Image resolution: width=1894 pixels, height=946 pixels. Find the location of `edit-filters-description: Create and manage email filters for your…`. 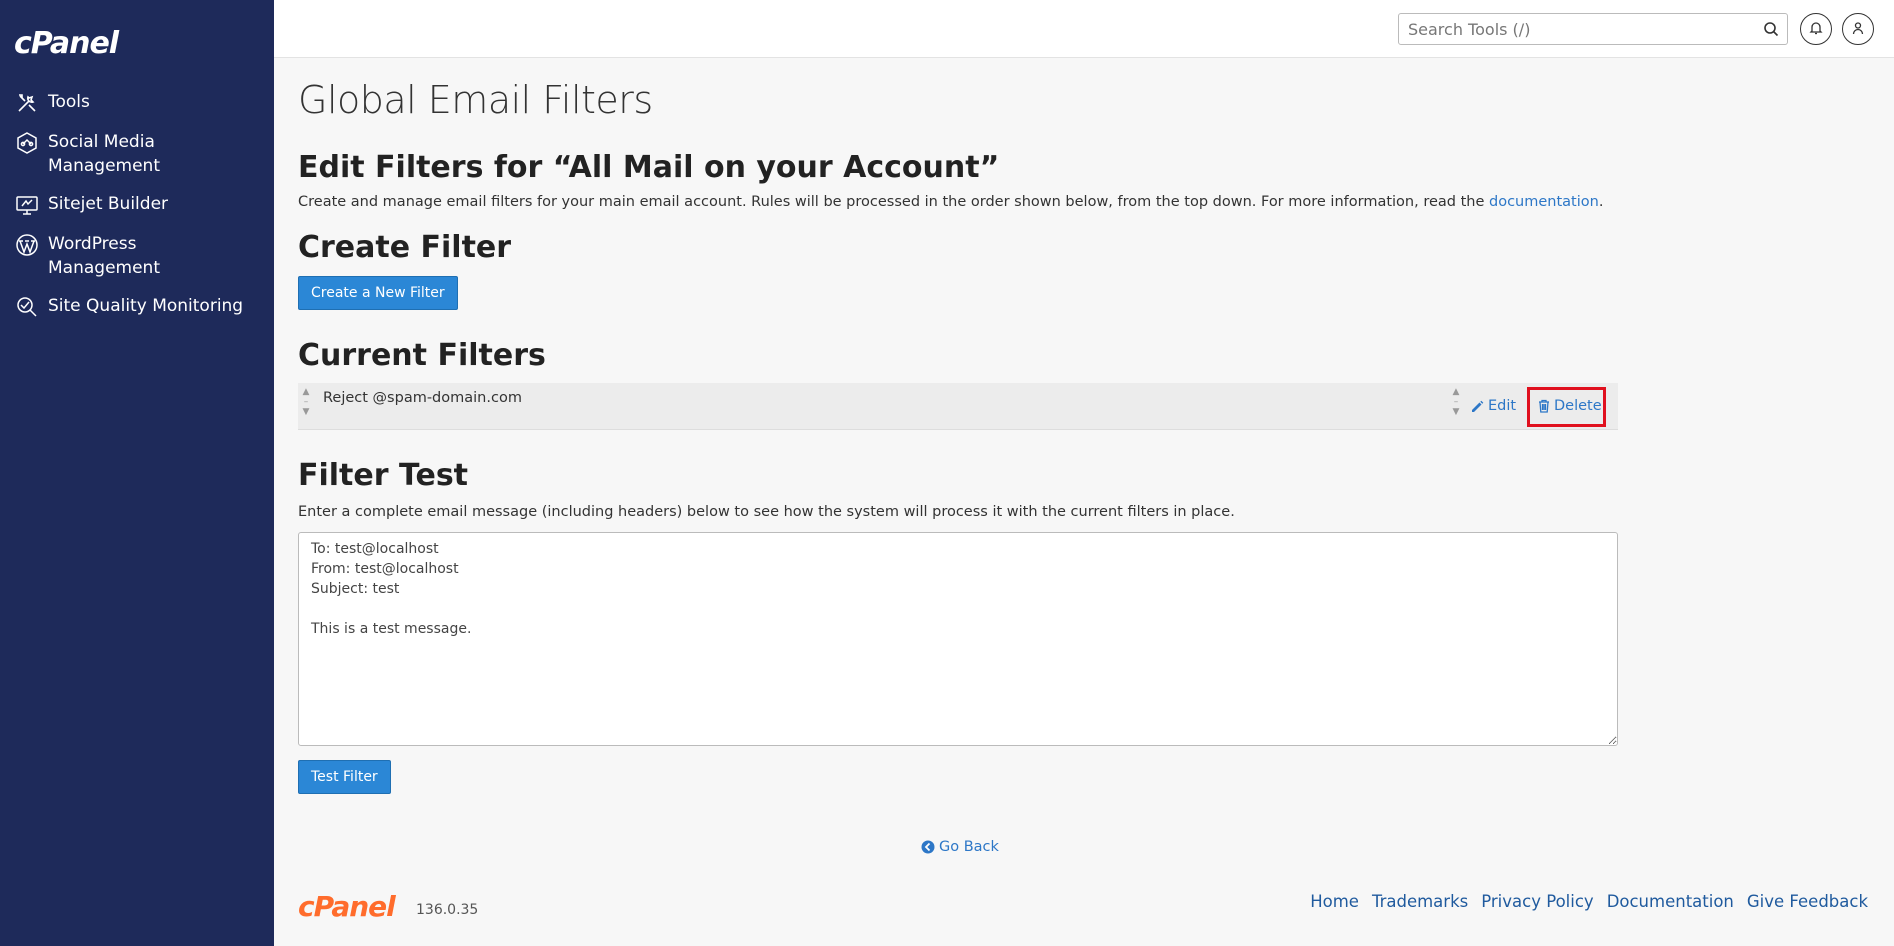

edit-filters-description: Create and manage email filters for your… is located at coordinates (950, 202).